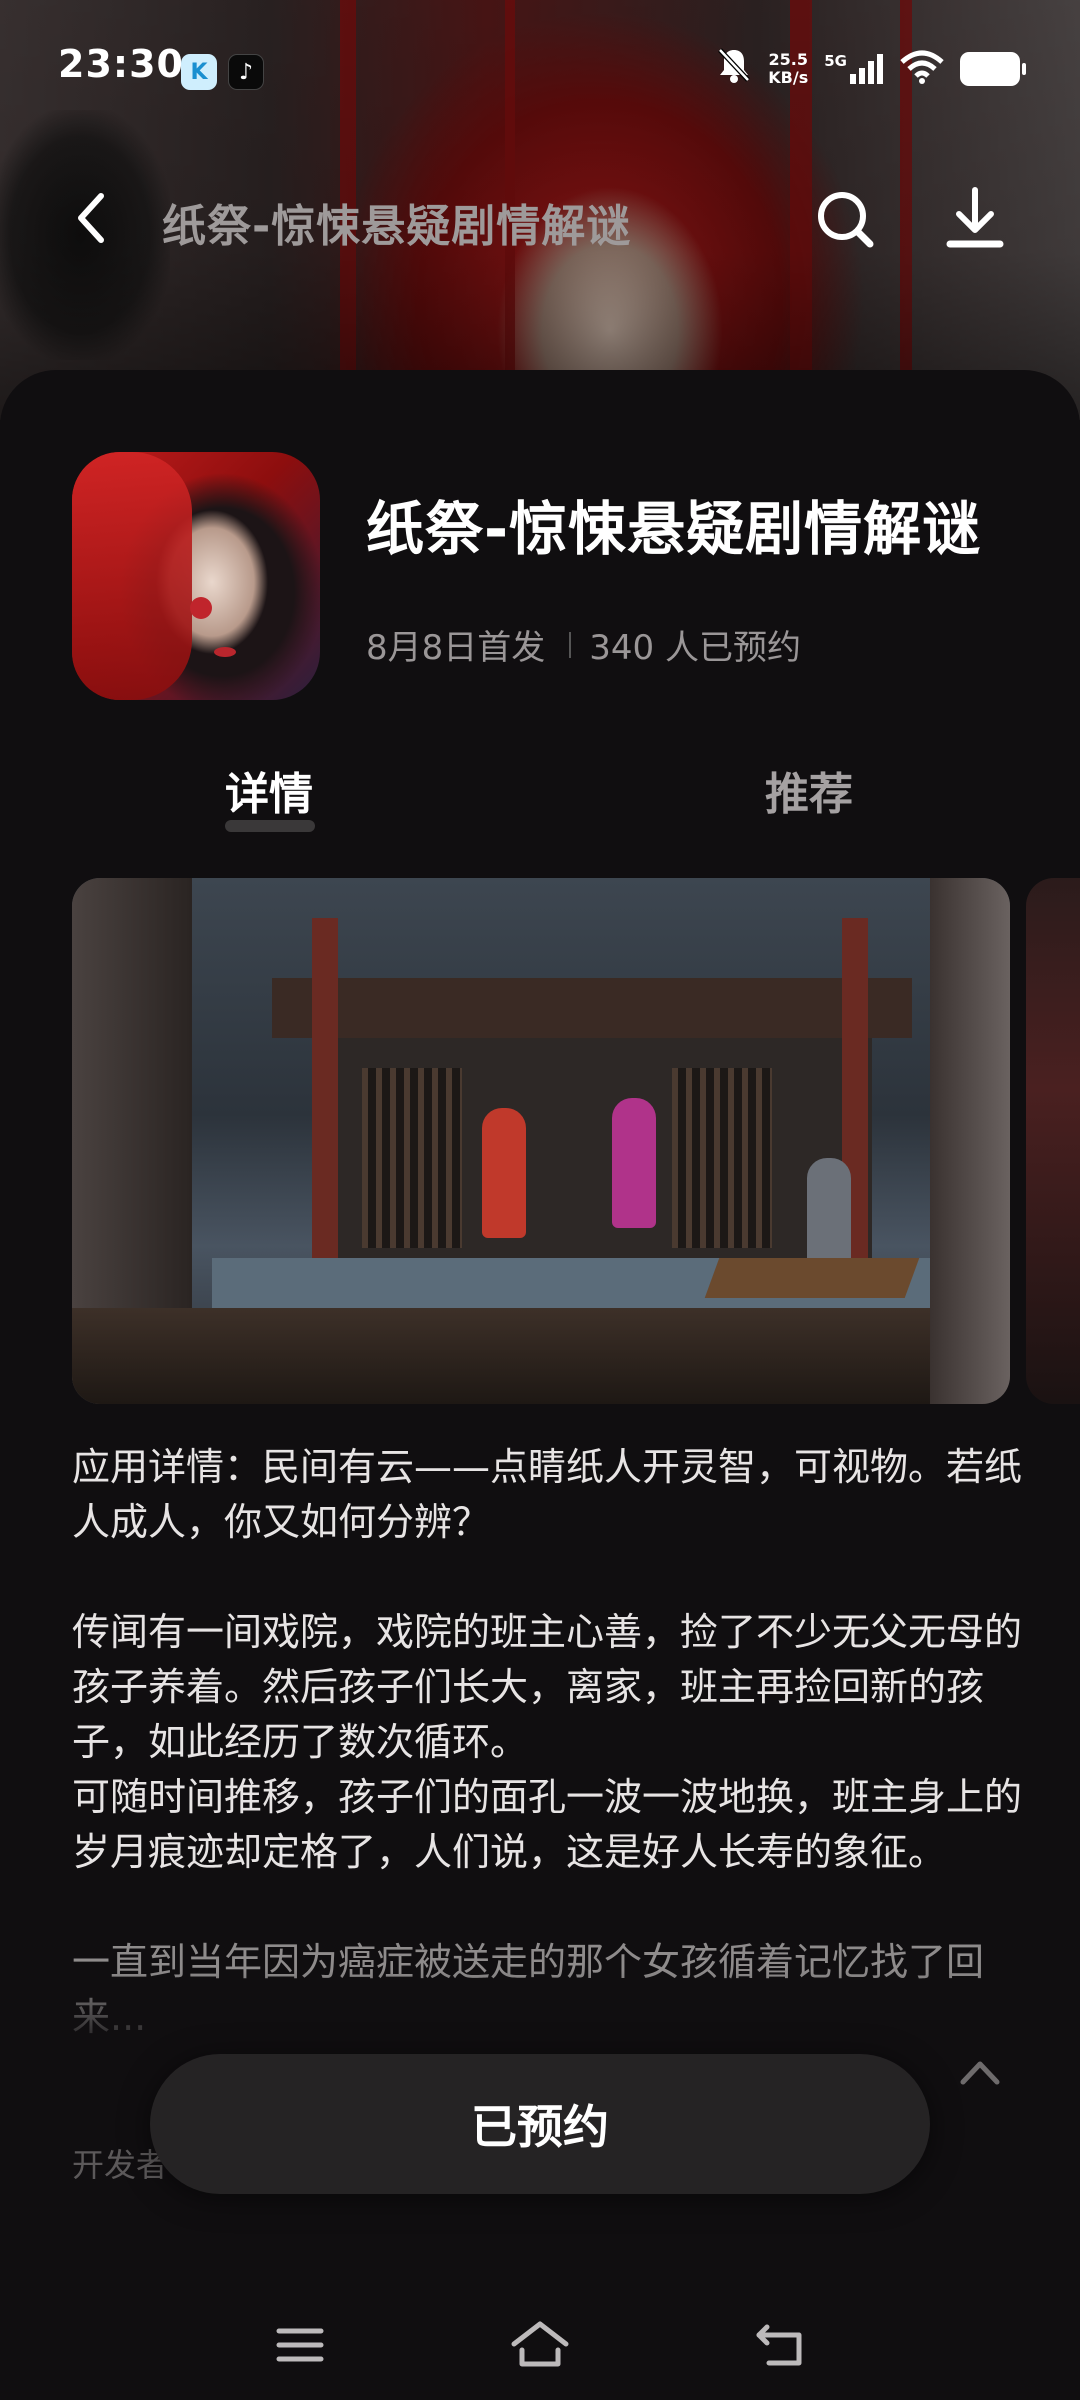  What do you see at coordinates (540, 2124) in the screenshot?
I see `reserved-button: 已预约` at bounding box center [540, 2124].